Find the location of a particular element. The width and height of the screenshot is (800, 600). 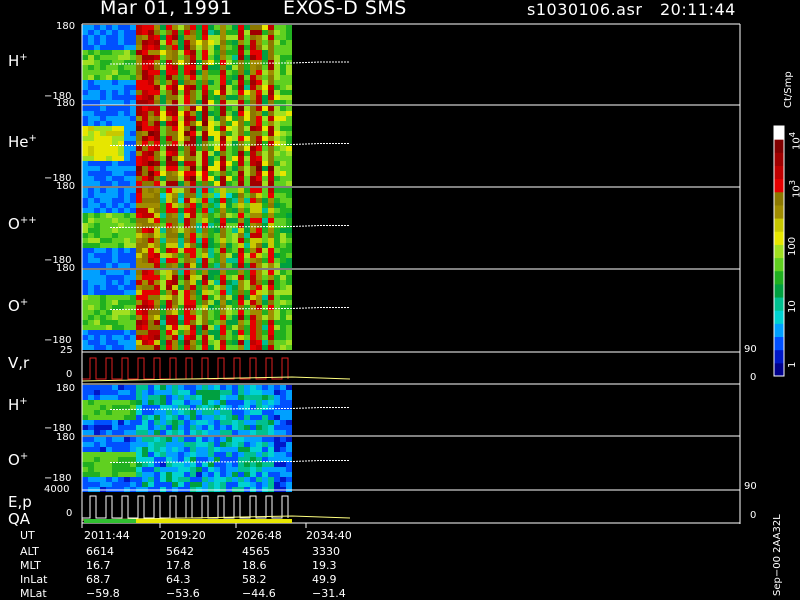

ytick-bot-ep: 0 is located at coordinates (69, 513).